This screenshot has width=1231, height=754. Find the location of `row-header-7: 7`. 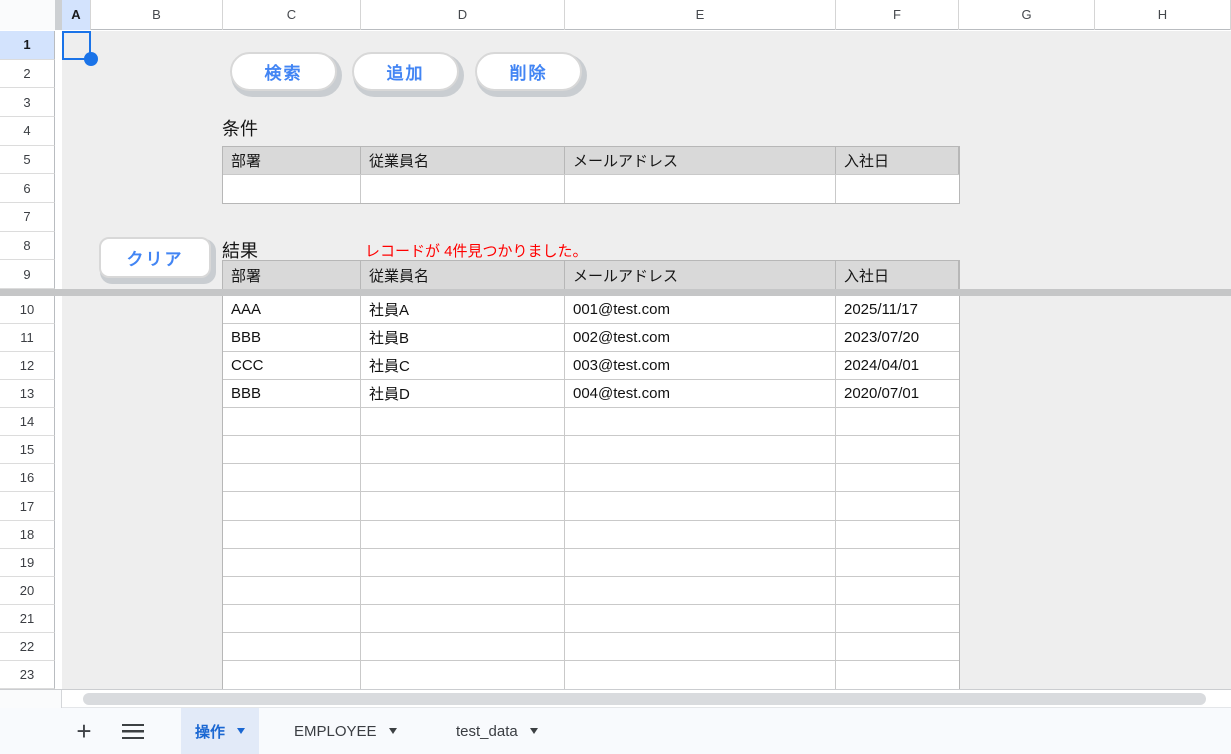

row-header-7: 7 is located at coordinates (27, 217).